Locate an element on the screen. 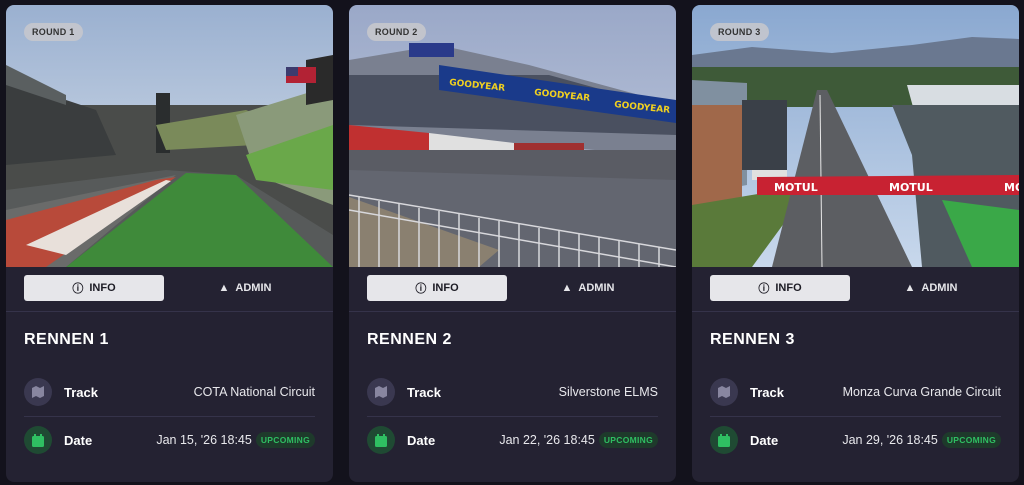 This screenshot has height=485, width=1024. round-badge: ROUND 2 is located at coordinates (396, 32).